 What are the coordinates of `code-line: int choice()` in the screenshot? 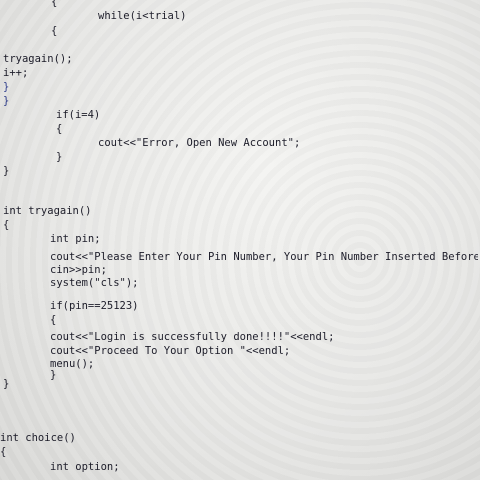 It's located at (38, 438).